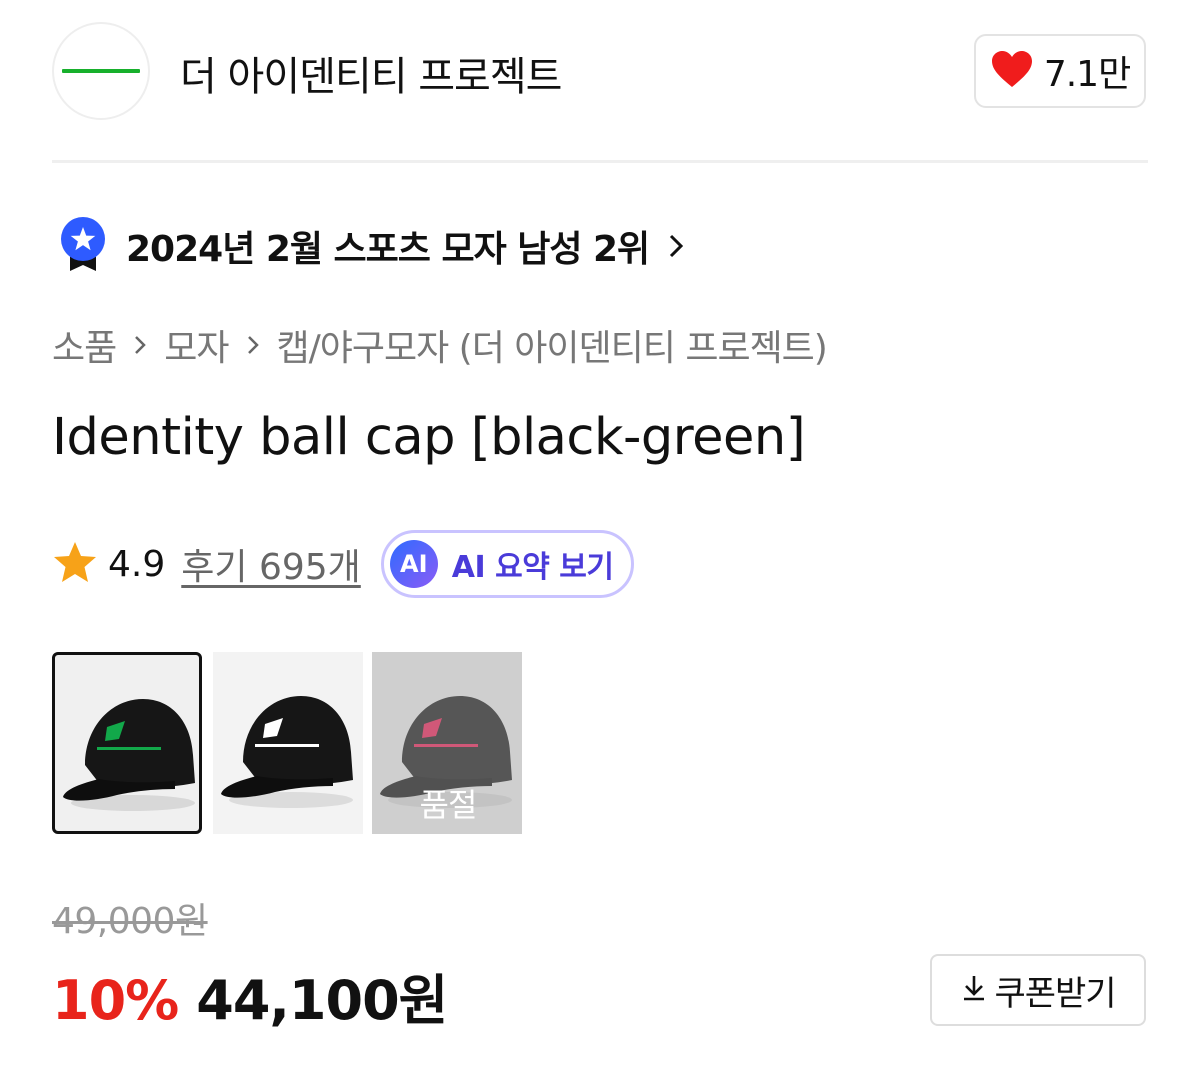  What do you see at coordinates (388, 249) in the screenshot?
I see `ranking-text: 2024년 2월 스포츠 모자 남성 2위` at bounding box center [388, 249].